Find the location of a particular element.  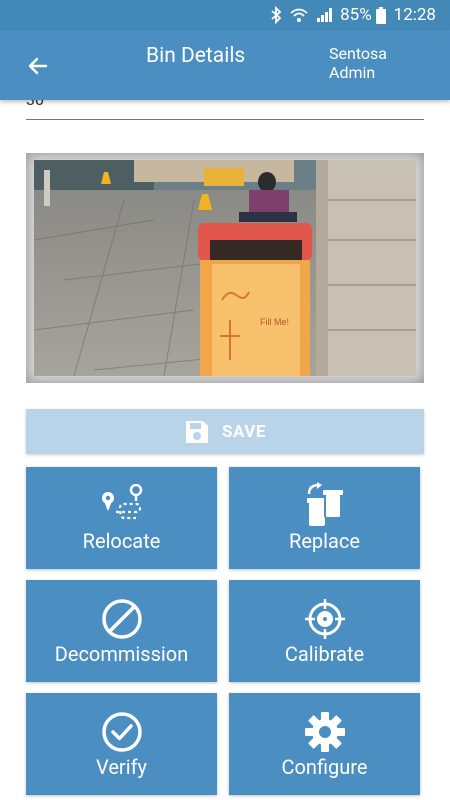

relocate-button: Relocate is located at coordinates (121, 518).